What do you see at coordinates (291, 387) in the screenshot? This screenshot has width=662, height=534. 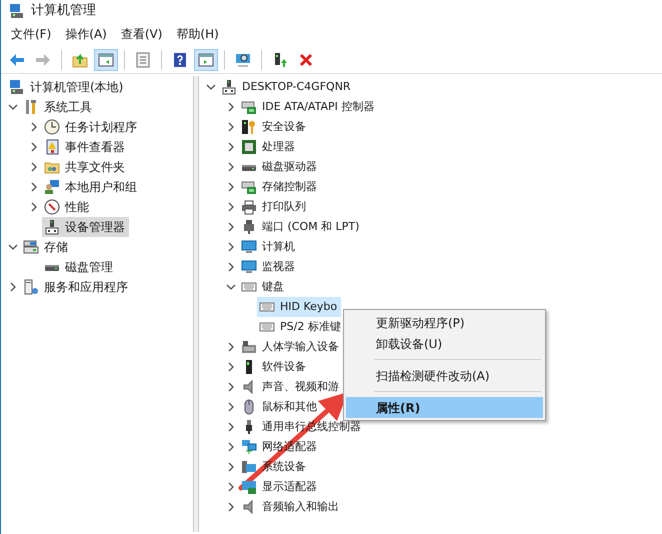 I see `tree-item: 声音、视频和游` at bounding box center [291, 387].